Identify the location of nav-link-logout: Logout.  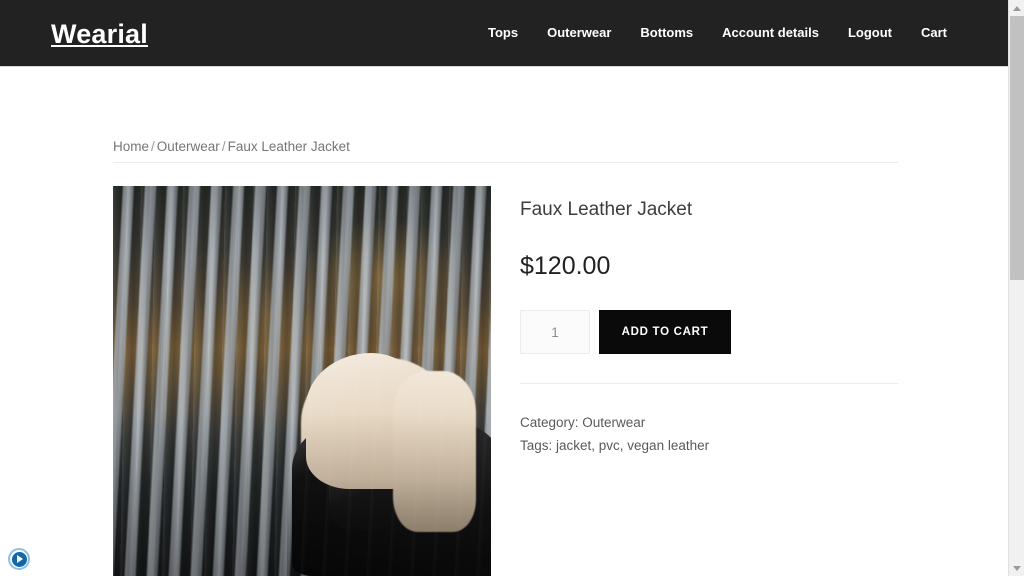
(870, 33).